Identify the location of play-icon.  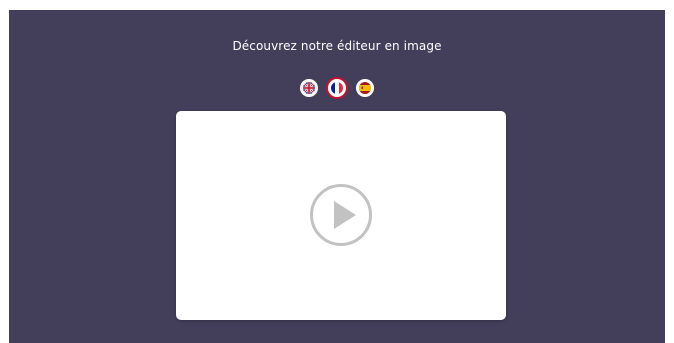
(341, 215).